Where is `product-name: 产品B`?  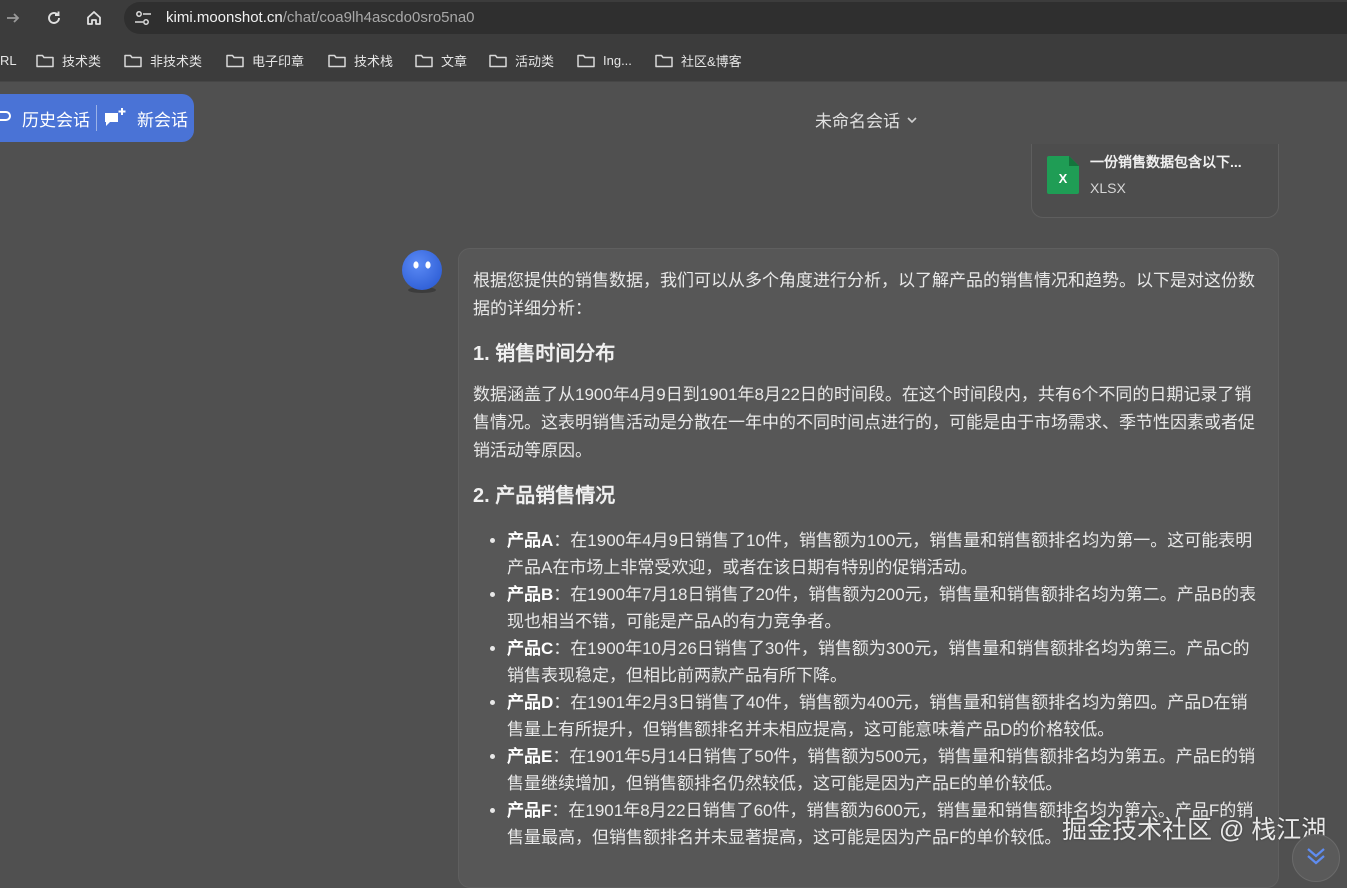 product-name: 产品B is located at coordinates (530, 594).